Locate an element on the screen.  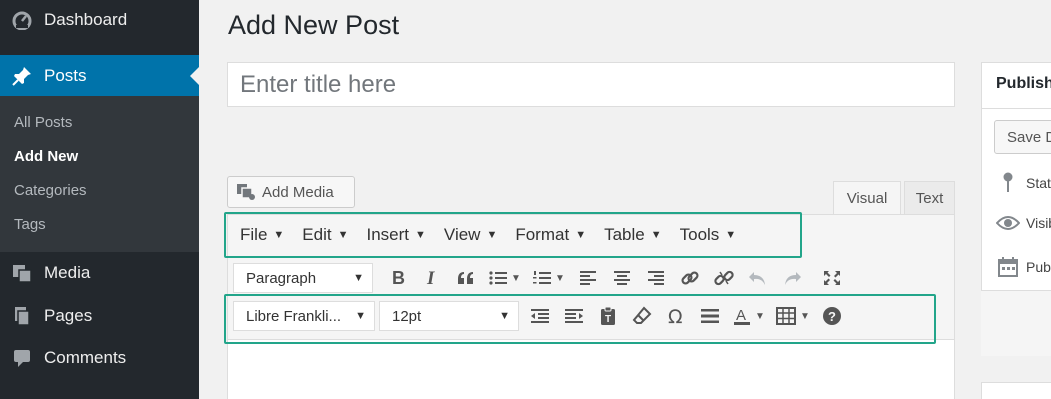
tab-visual: Visual is located at coordinates (867, 198).